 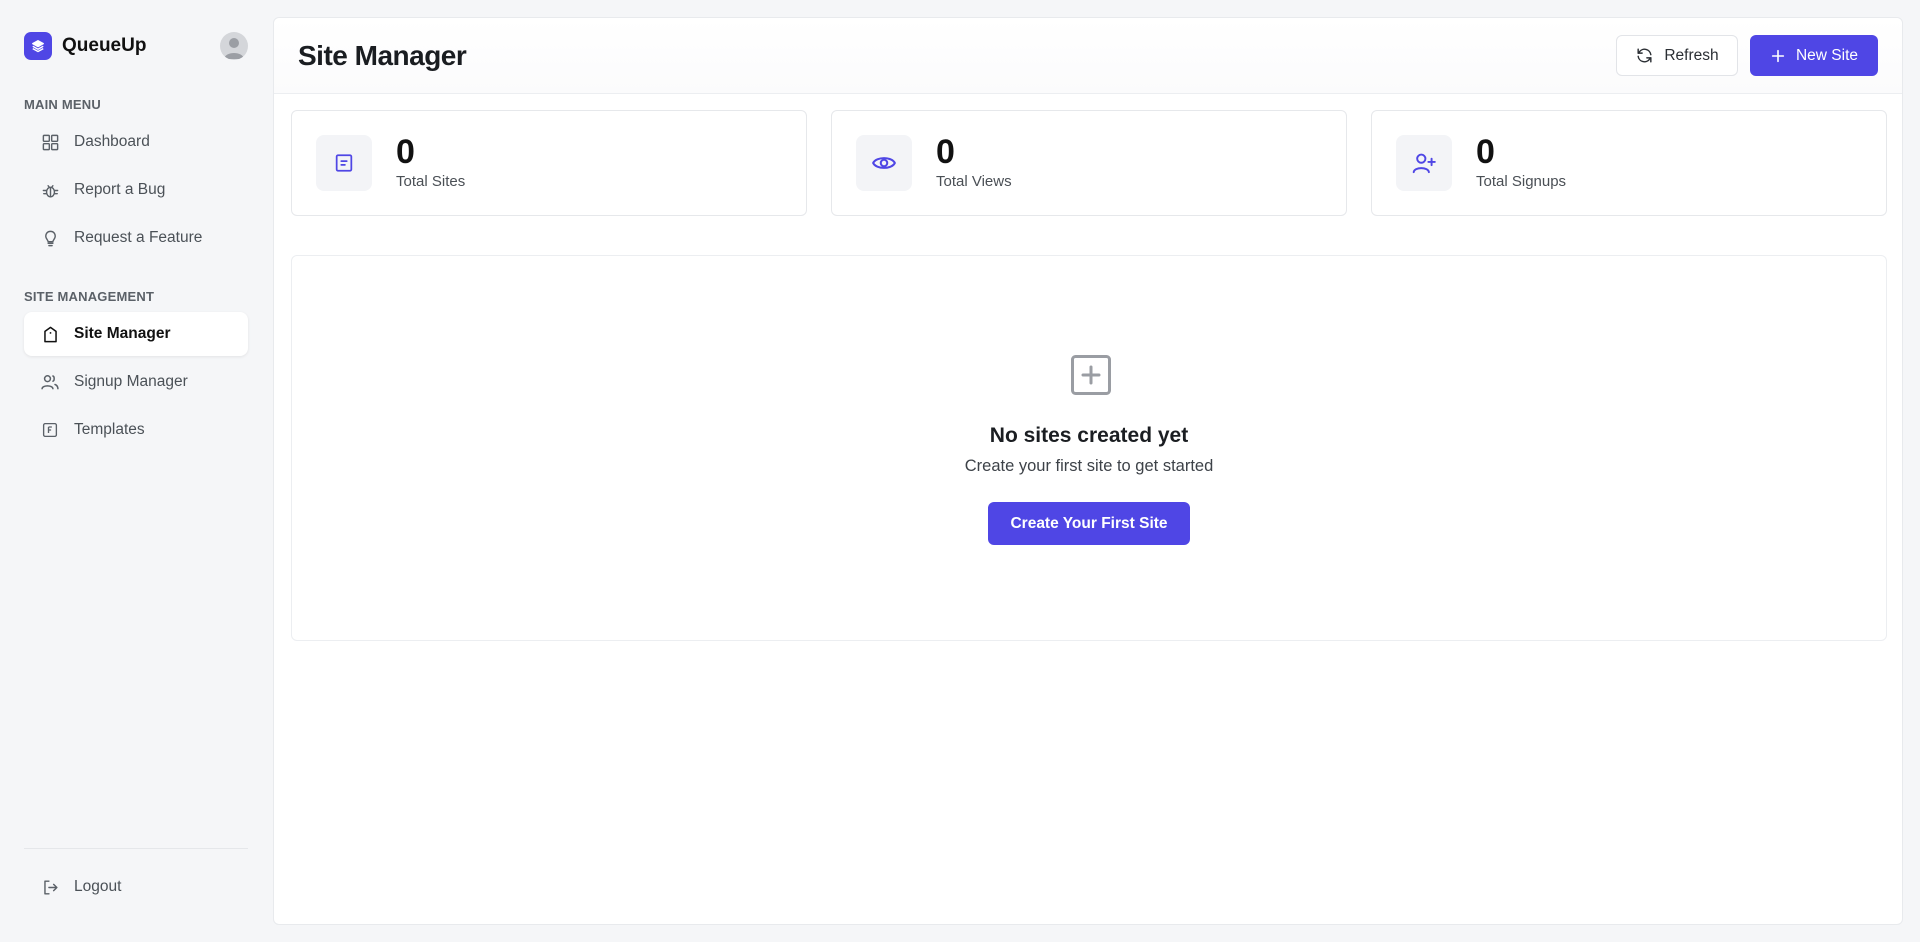 I want to click on sidebar-item-report-bug: Report a Bug, so click(x=136, y=190).